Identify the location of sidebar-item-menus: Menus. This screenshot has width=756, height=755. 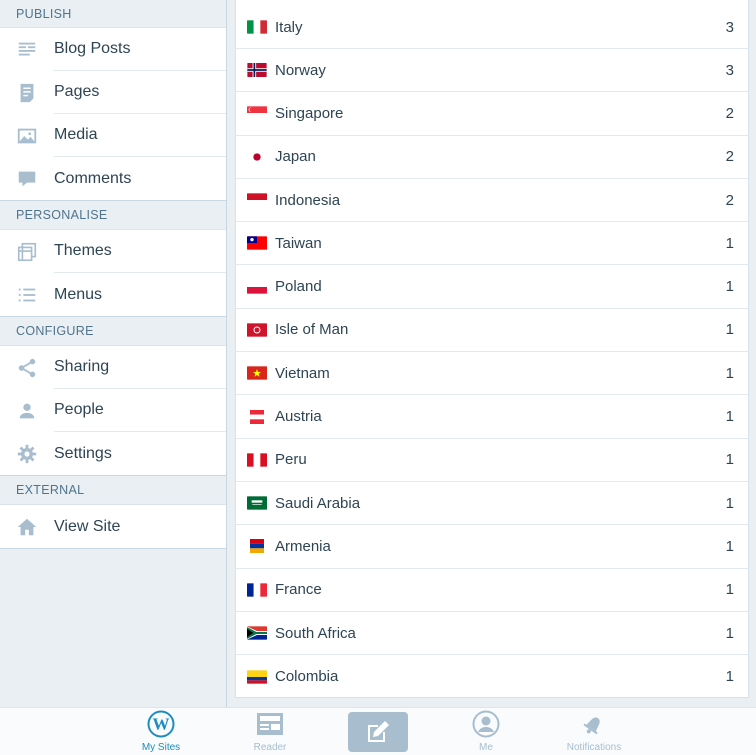
(113, 294).